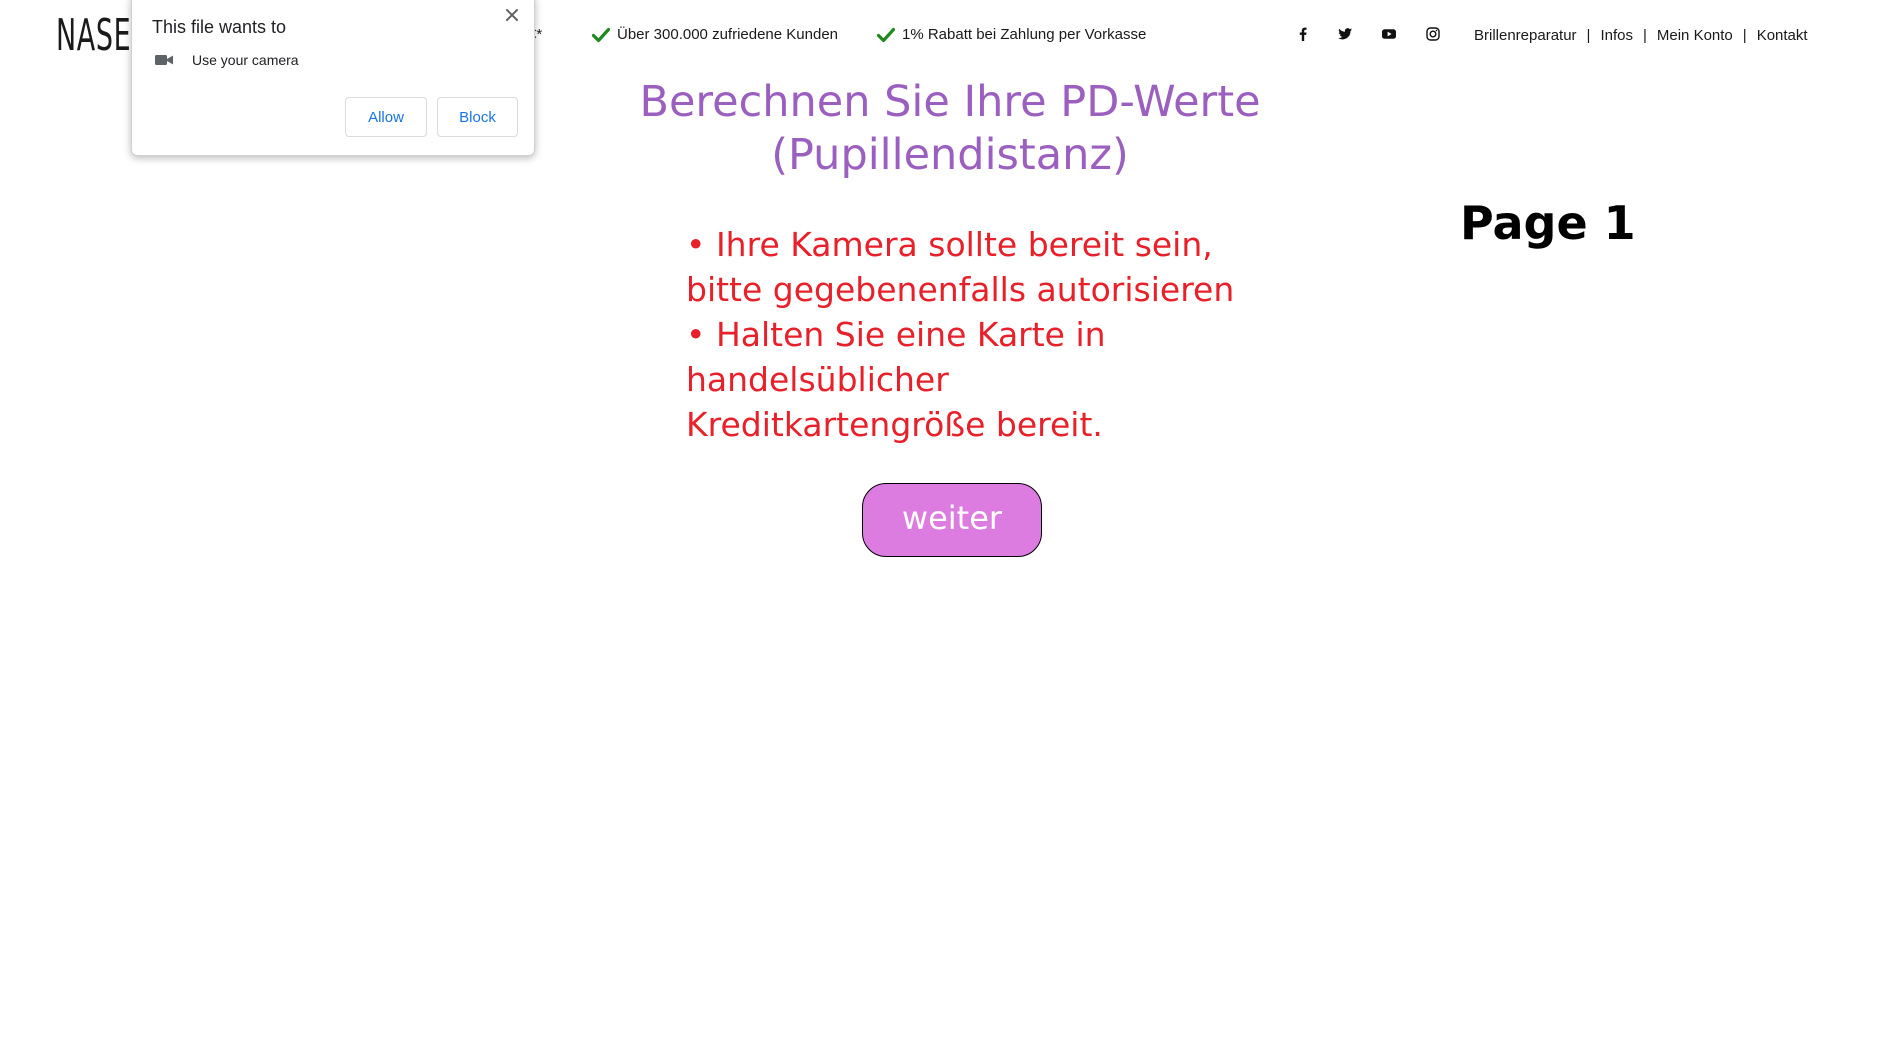 The height and width of the screenshot is (1056, 1892). What do you see at coordinates (219, 27) in the screenshot?
I see `permission-title: This file wants to` at bounding box center [219, 27].